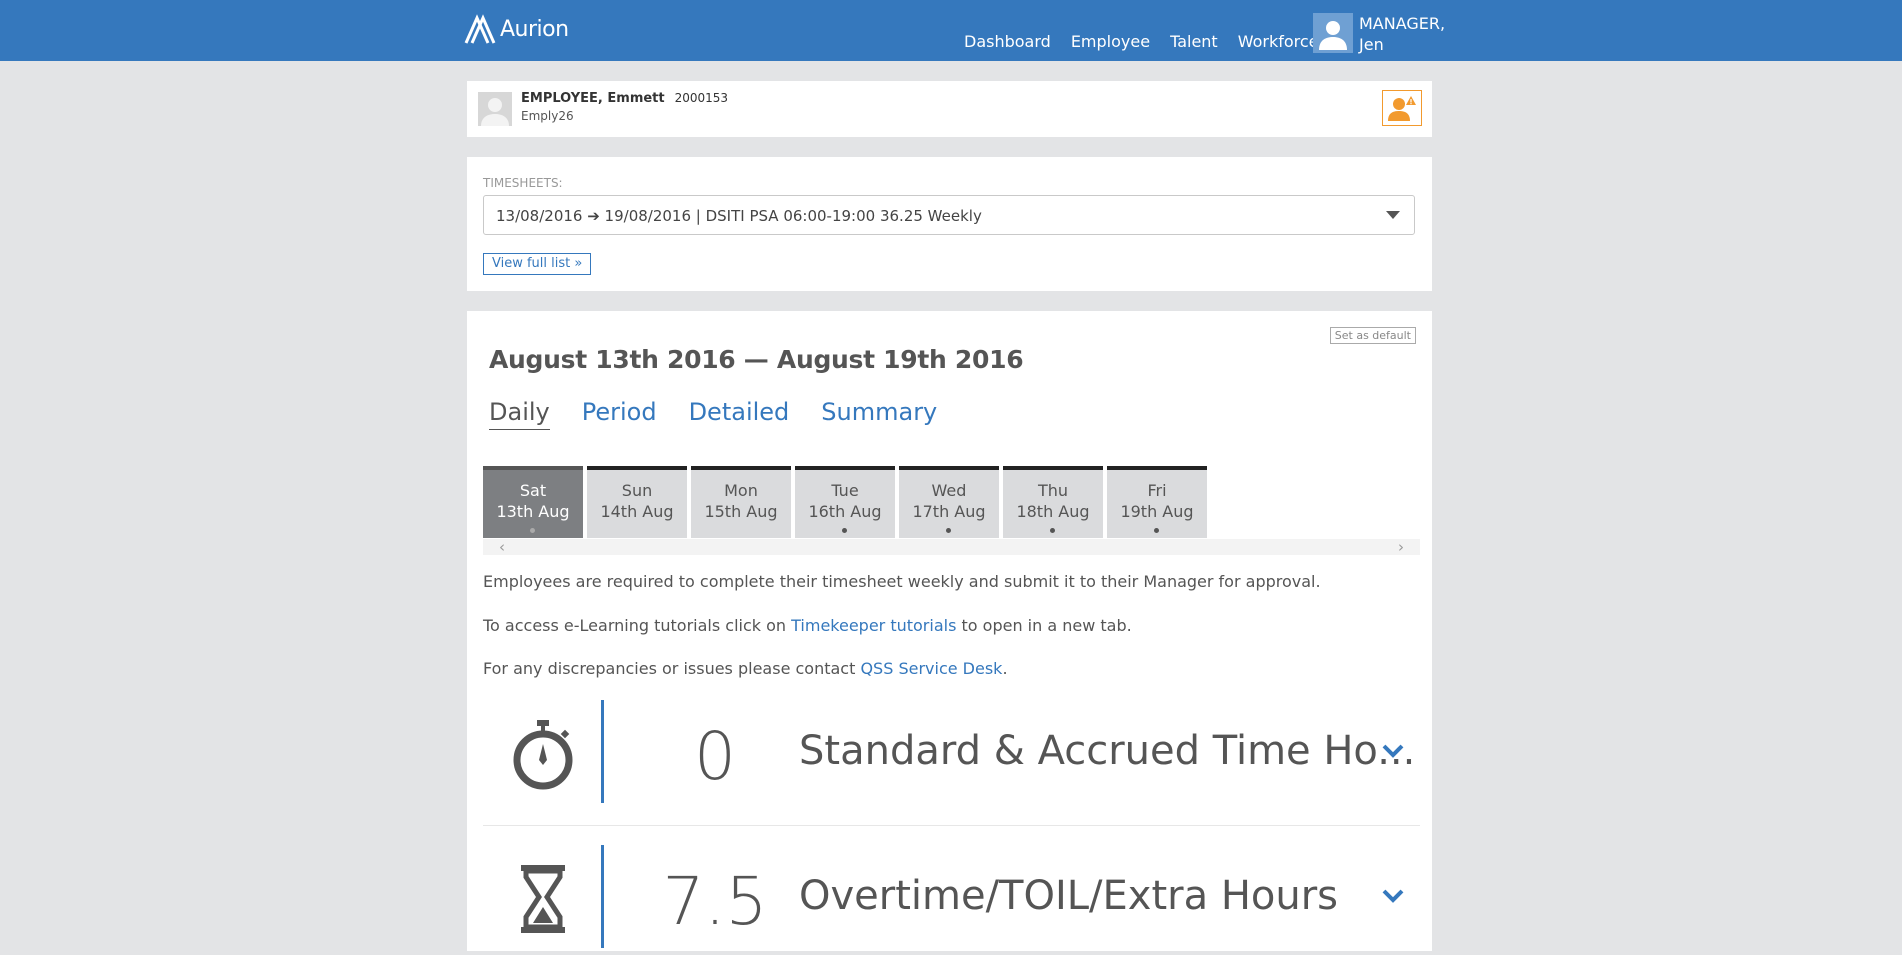 This screenshot has width=1902, height=955. Describe the element at coordinates (1053, 511) in the screenshot. I see `day-date: 18th Aug` at that location.